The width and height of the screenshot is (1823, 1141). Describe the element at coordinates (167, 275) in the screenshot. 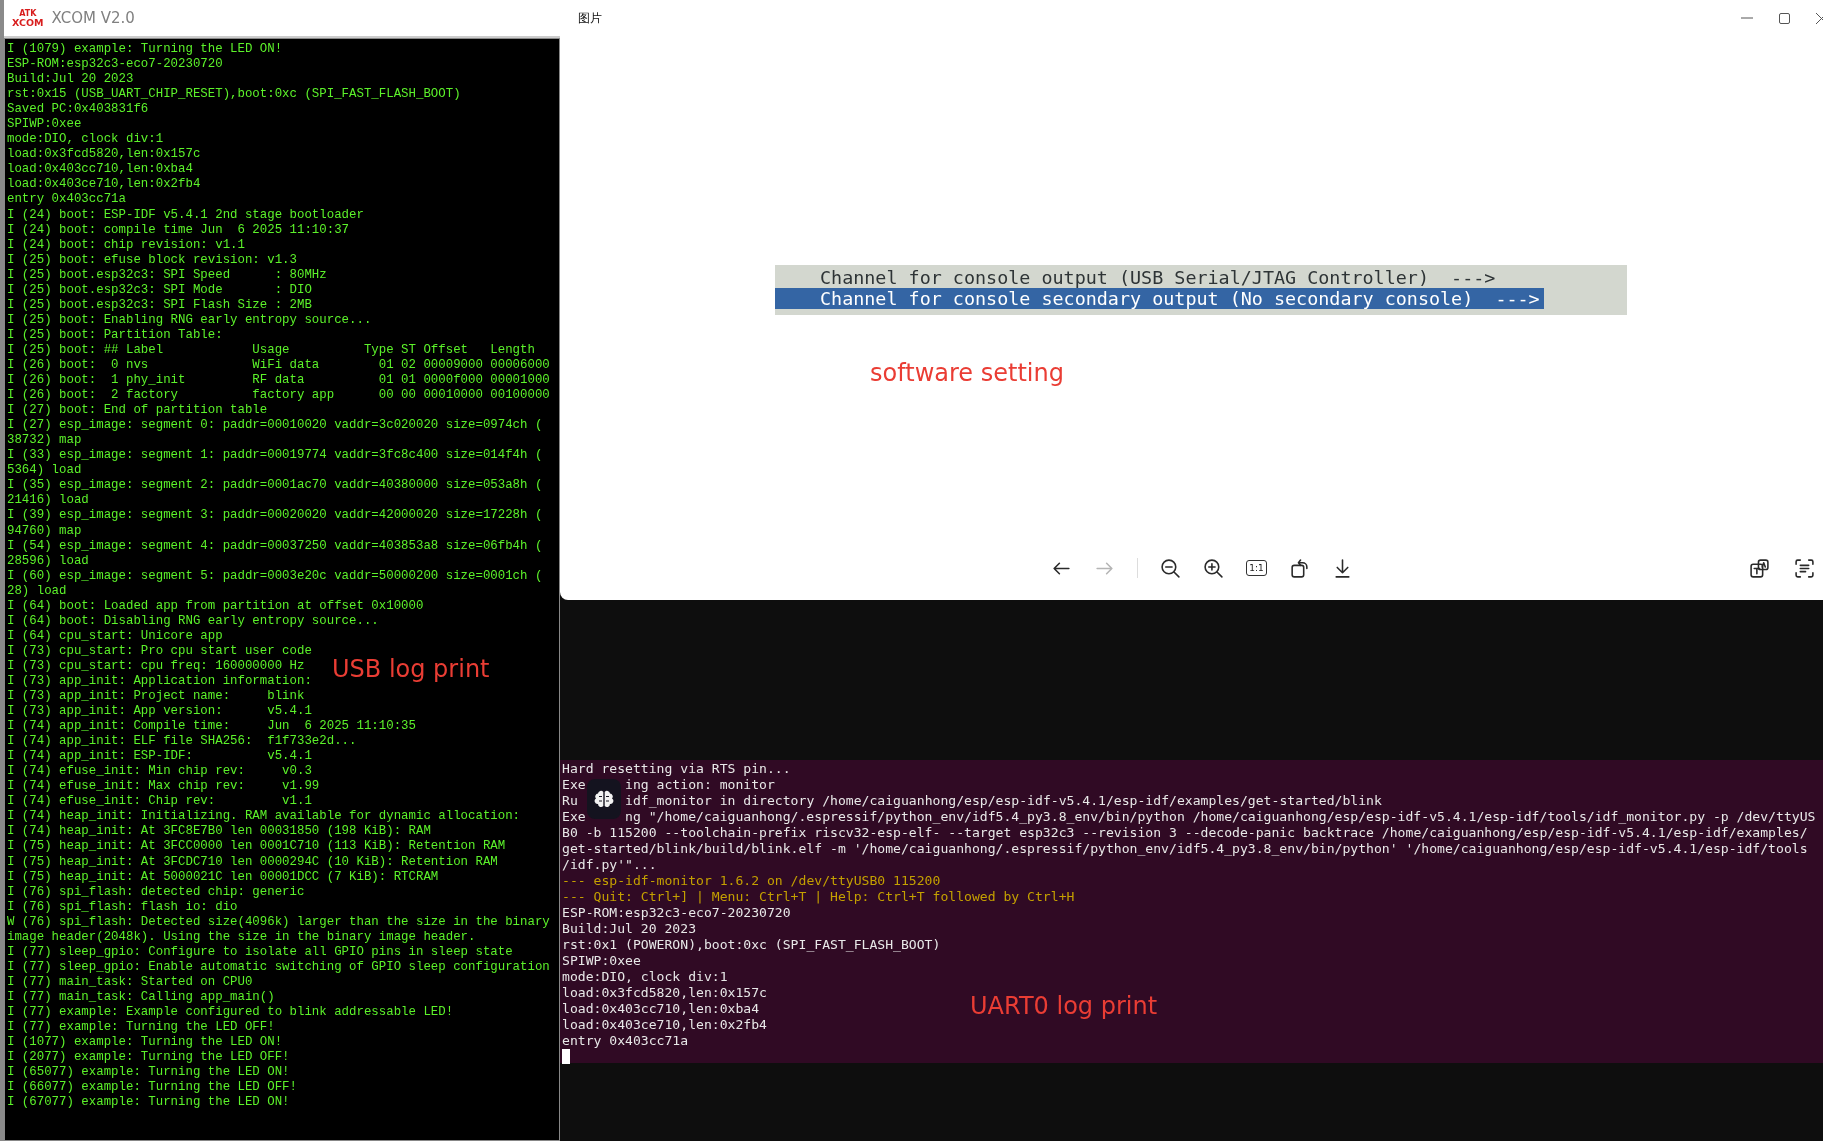

I see `log-line: I (25) boot.esp32c3: SPI Speed : 80MHz` at that location.